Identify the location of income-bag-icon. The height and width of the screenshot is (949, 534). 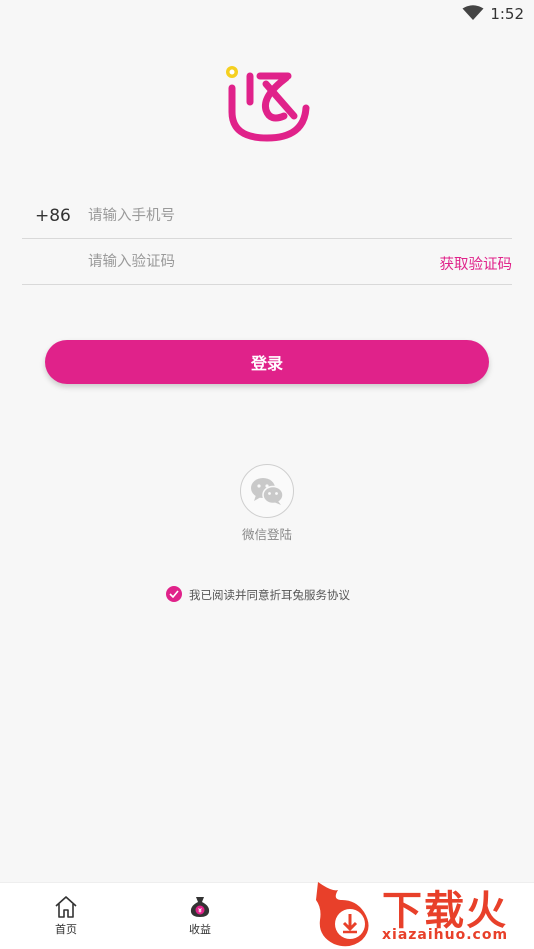
(200, 907).